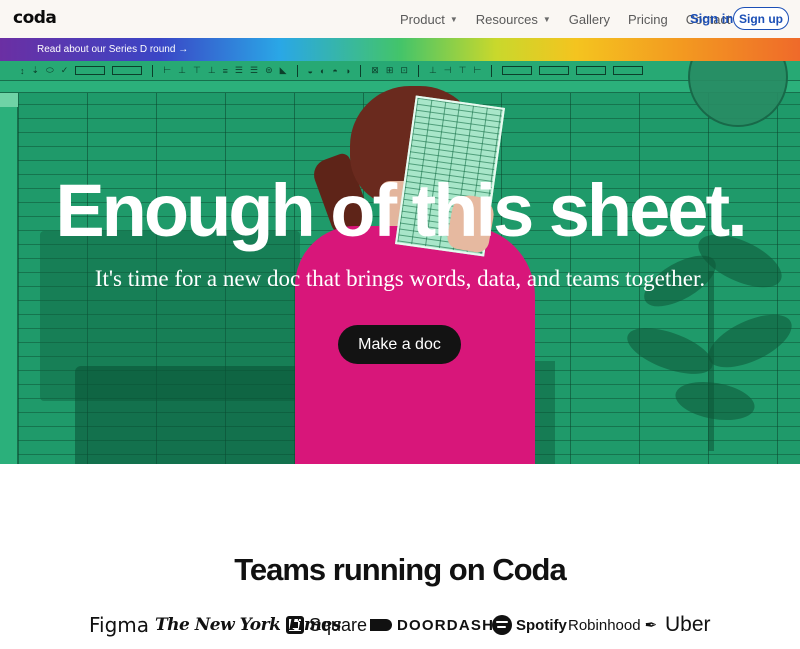 This screenshot has height=649, width=800. I want to click on check-icon: ✓, so click(64, 70).